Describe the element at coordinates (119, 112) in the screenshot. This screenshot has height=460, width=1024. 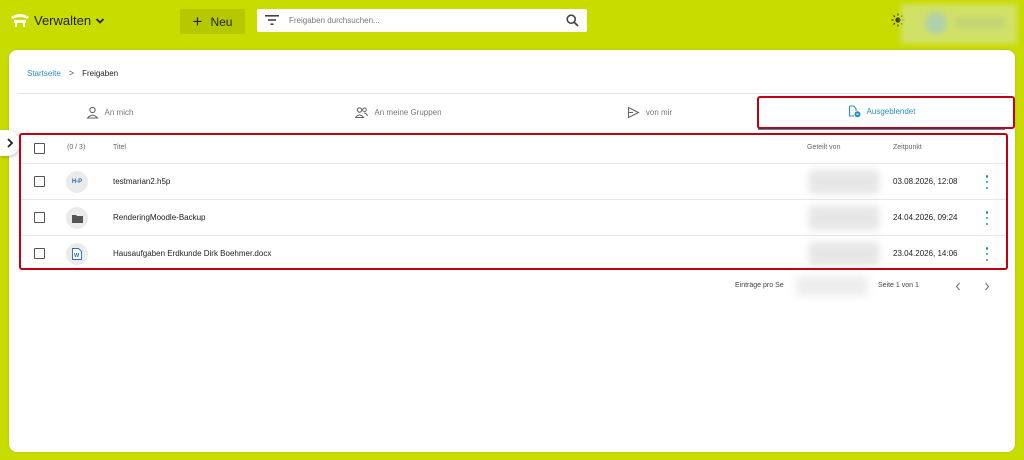
I see `tab-to-me-label: An mich` at that location.